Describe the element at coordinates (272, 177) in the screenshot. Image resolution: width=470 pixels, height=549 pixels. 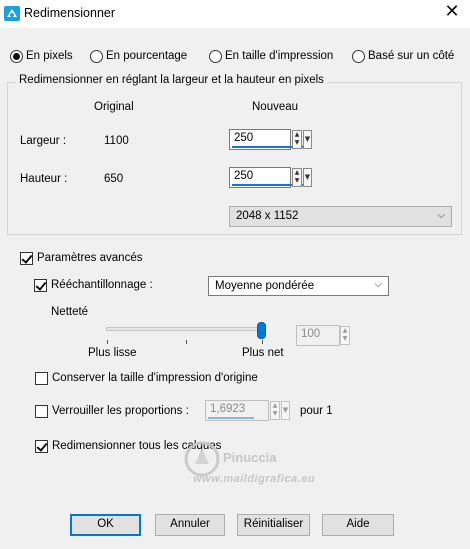
I see `height-spinner: 250 ▲ ▼ ▼` at that location.